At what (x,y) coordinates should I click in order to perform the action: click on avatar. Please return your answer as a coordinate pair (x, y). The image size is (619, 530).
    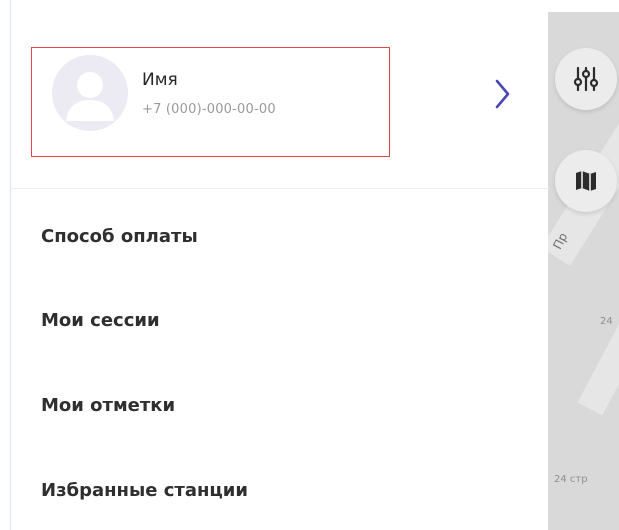
    Looking at the image, I should click on (90, 93).